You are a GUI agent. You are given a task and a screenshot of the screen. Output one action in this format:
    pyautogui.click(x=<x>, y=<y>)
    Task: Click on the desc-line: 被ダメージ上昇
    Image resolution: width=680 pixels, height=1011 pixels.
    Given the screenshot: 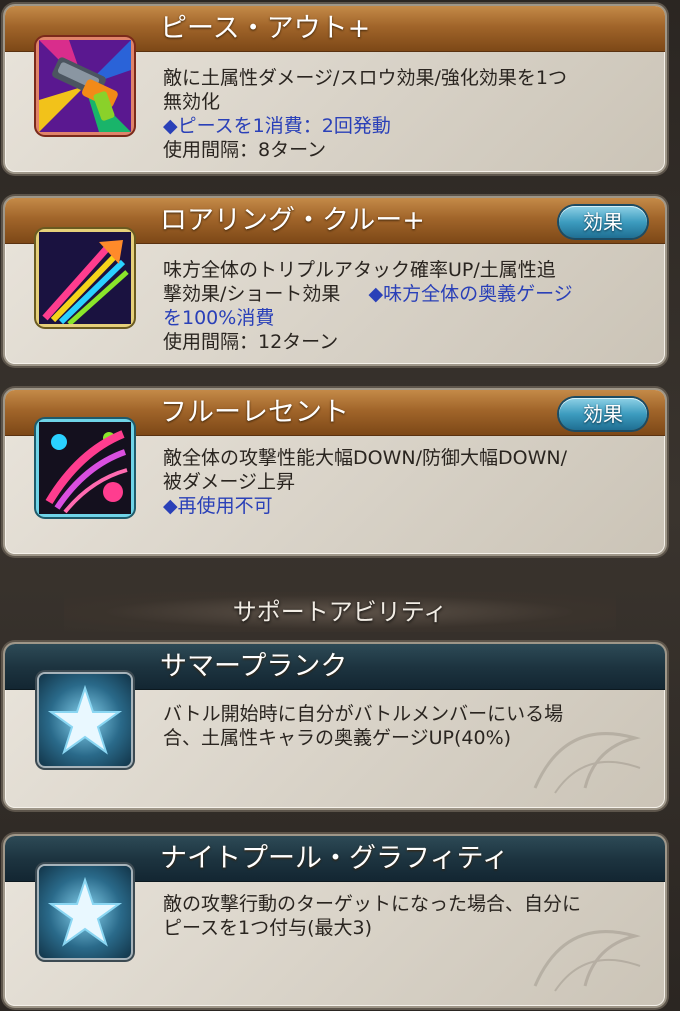 What is the action you would take?
    pyautogui.click(x=229, y=482)
    